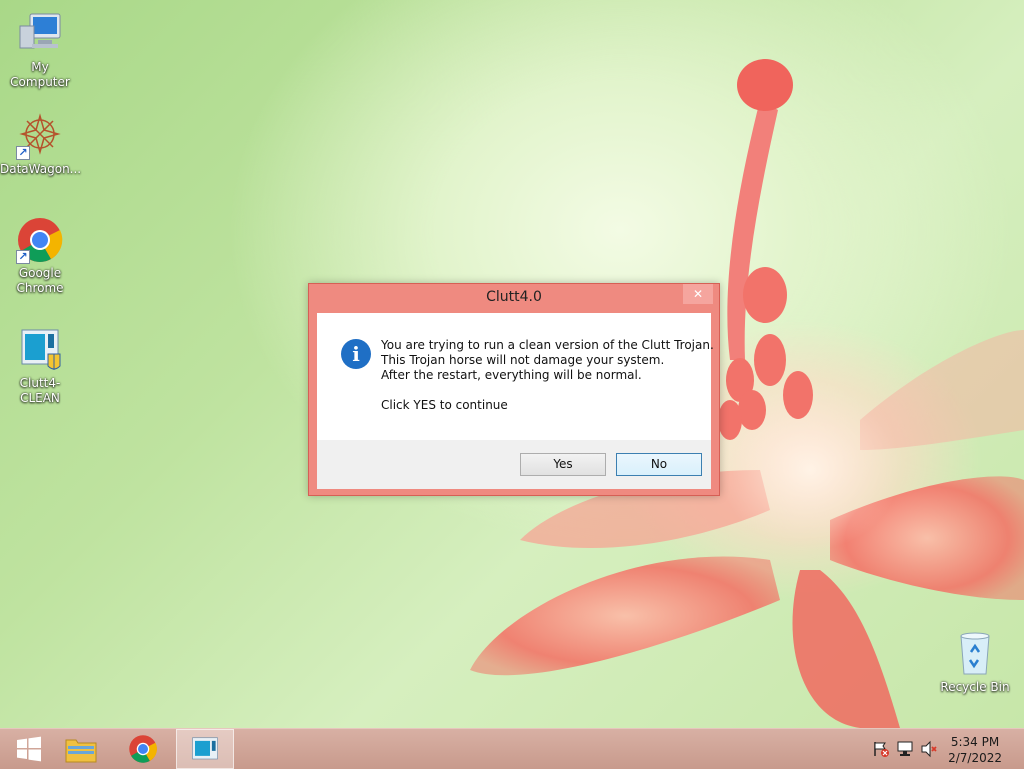  What do you see at coordinates (881, 749) in the screenshot?
I see `action-center-flag-icon` at bounding box center [881, 749].